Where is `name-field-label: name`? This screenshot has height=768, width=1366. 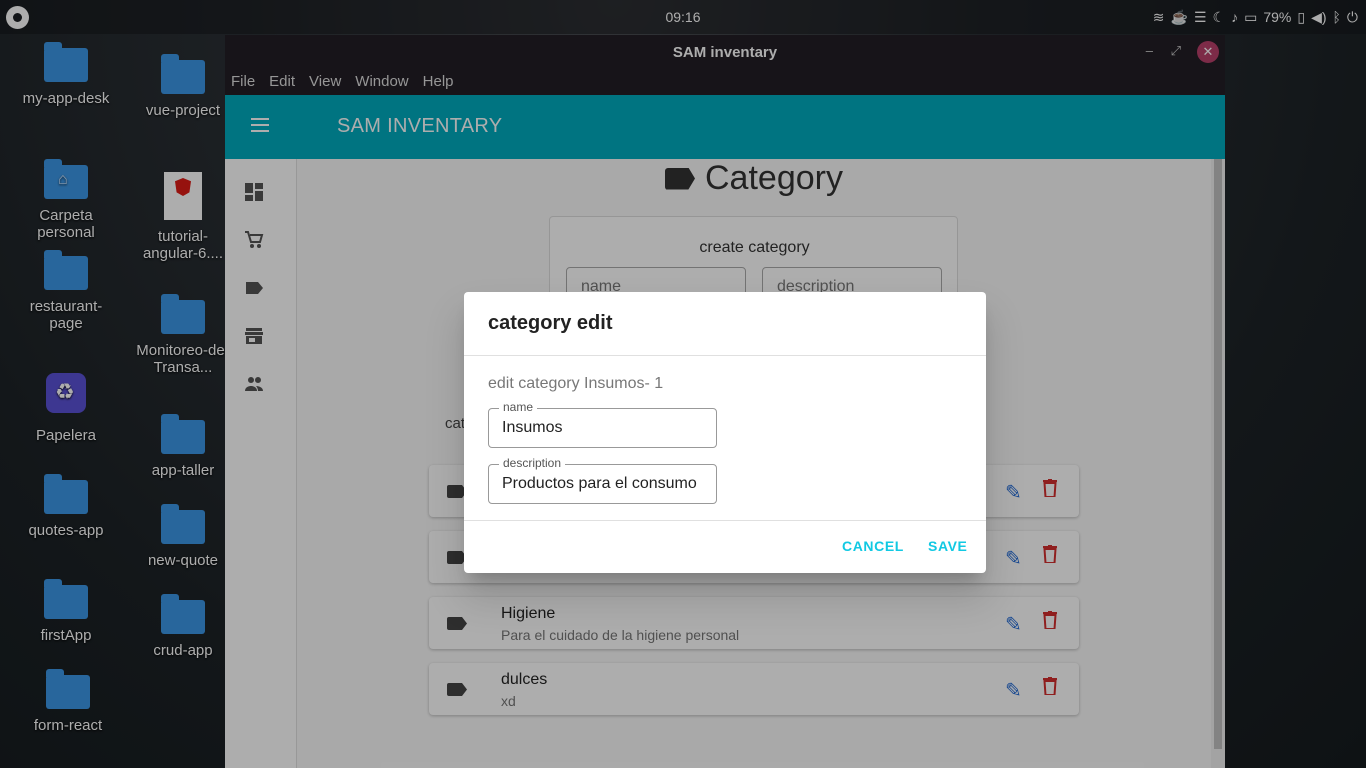 name-field-label: name is located at coordinates (518, 407).